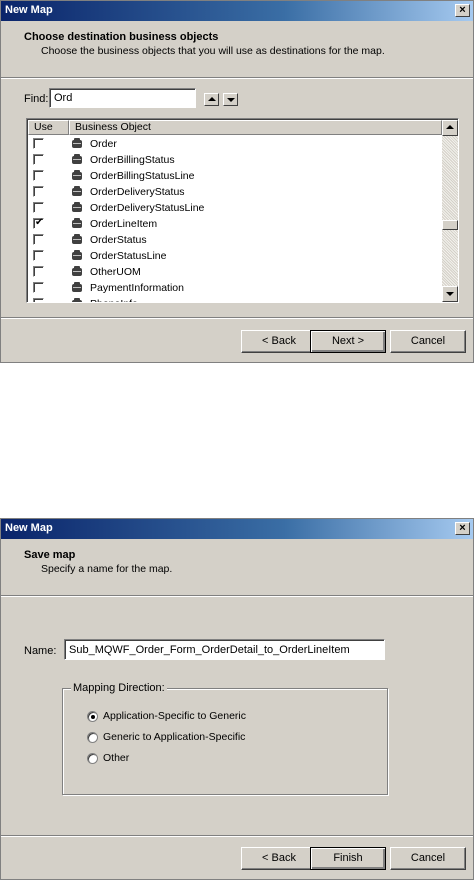  I want to click on use-checkbox: ✔, so click(38, 223).